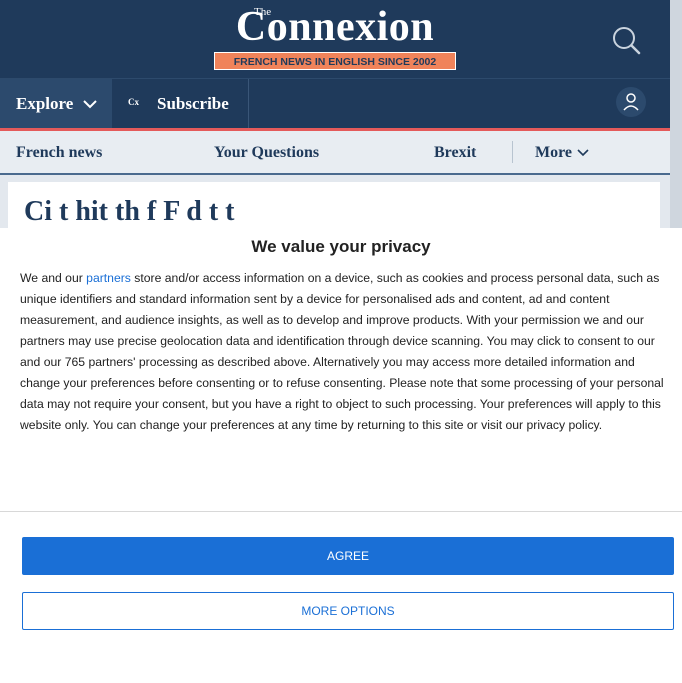  What do you see at coordinates (455, 153) in the screenshot?
I see `nav-item-brexit: Brexit` at bounding box center [455, 153].